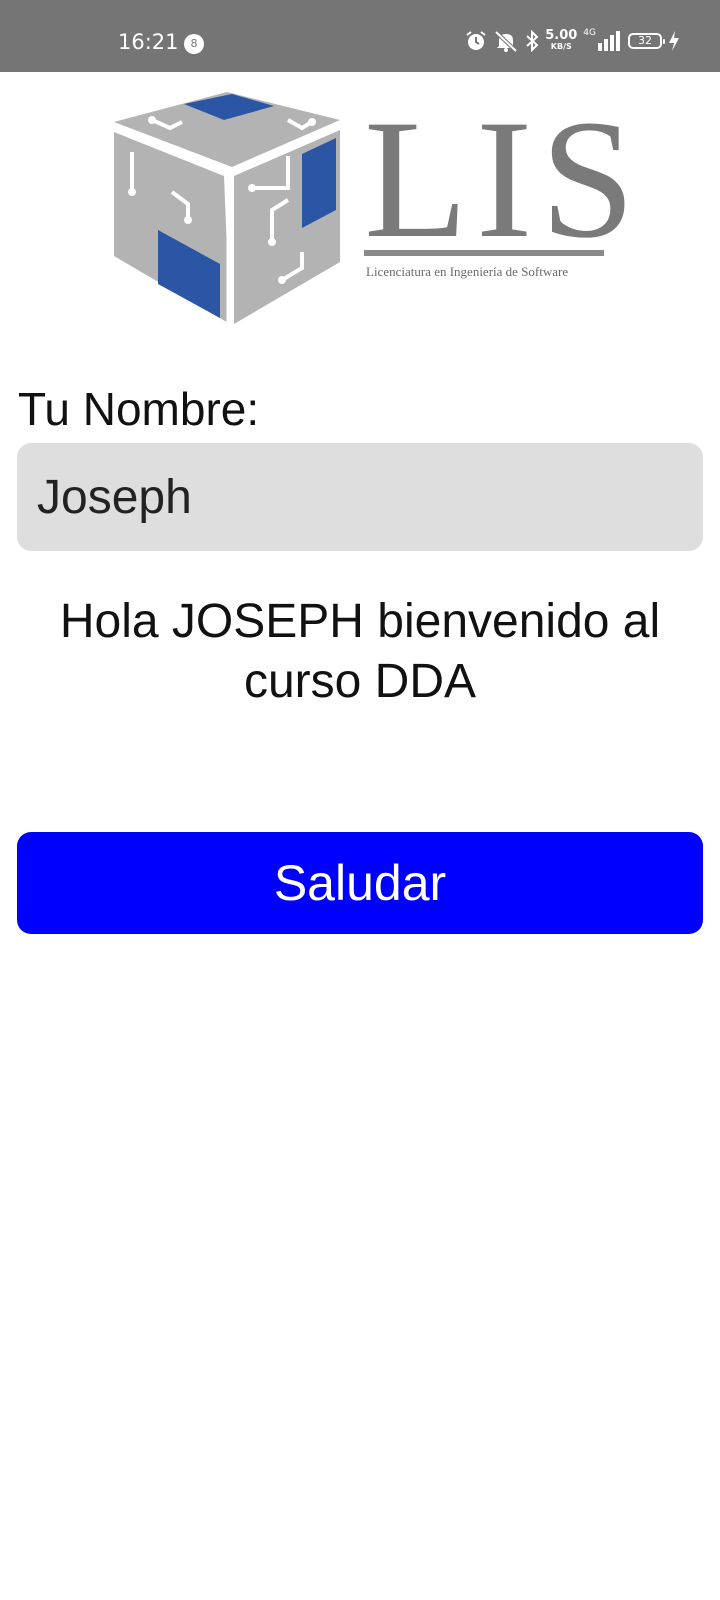 The height and width of the screenshot is (1600, 720). Describe the element at coordinates (467, 271) in the screenshot. I see `logo-subtitle: Licenciatura en Ingeniería de Software` at that location.